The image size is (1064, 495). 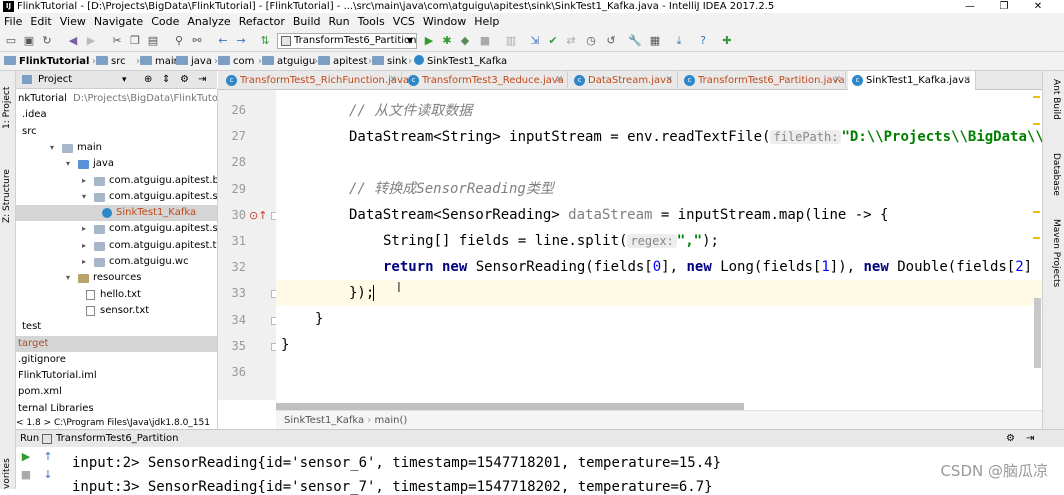 What do you see at coordinates (444, 21) in the screenshot?
I see `menu-window: Window` at bounding box center [444, 21].